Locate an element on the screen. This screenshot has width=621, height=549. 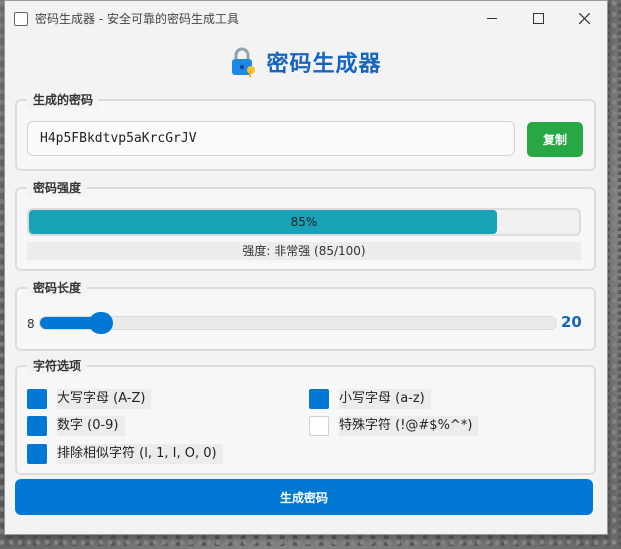
lowercase-label: 小写字母 (a-z) is located at coordinates (385, 399).